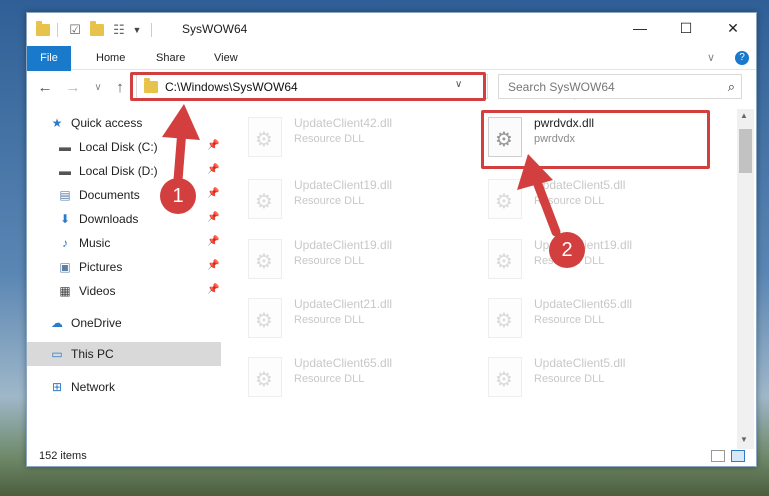 The height and width of the screenshot is (496, 769). What do you see at coordinates (718, 456) in the screenshot?
I see `details-view-icon` at bounding box center [718, 456].